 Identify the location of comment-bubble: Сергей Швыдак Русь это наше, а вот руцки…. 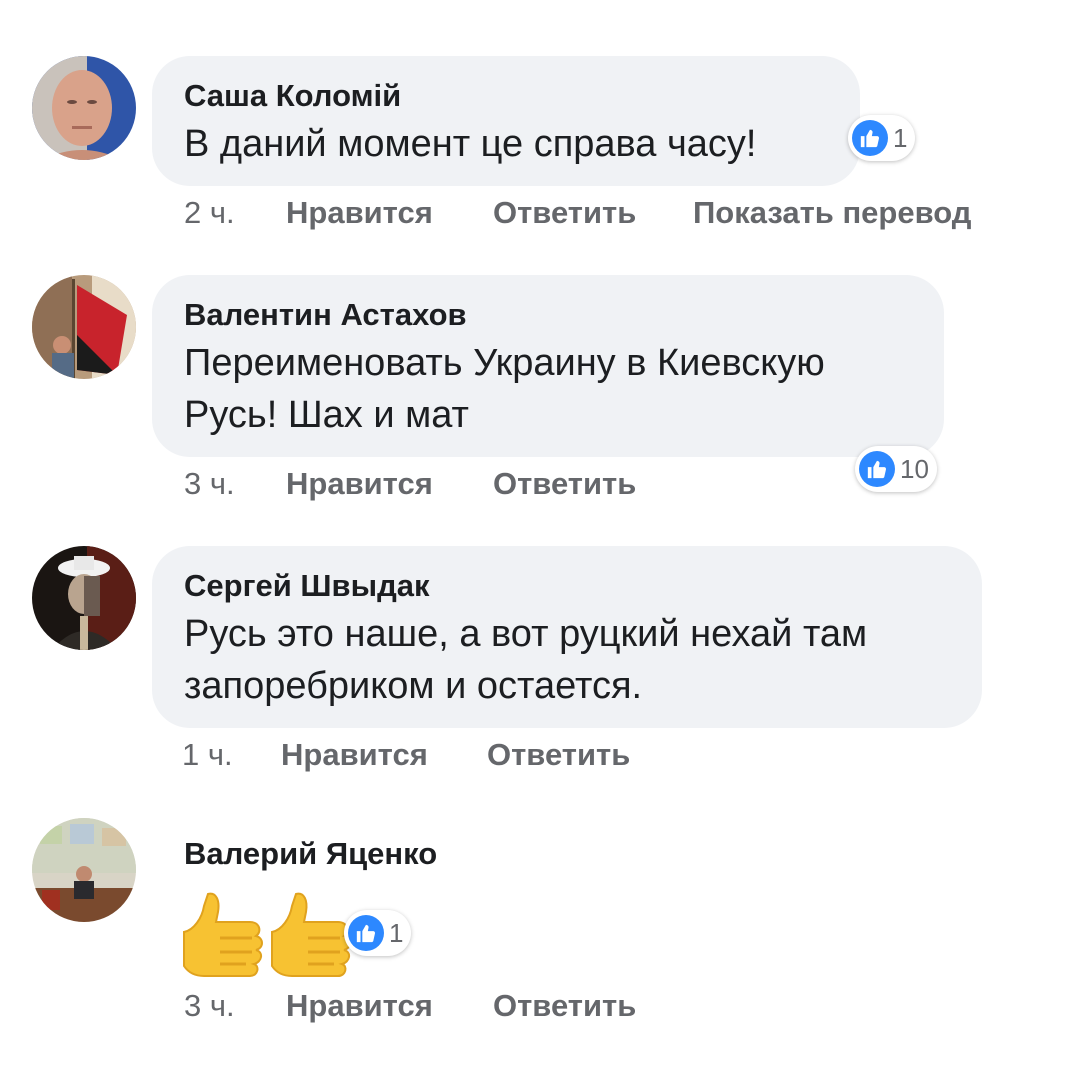
(567, 637).